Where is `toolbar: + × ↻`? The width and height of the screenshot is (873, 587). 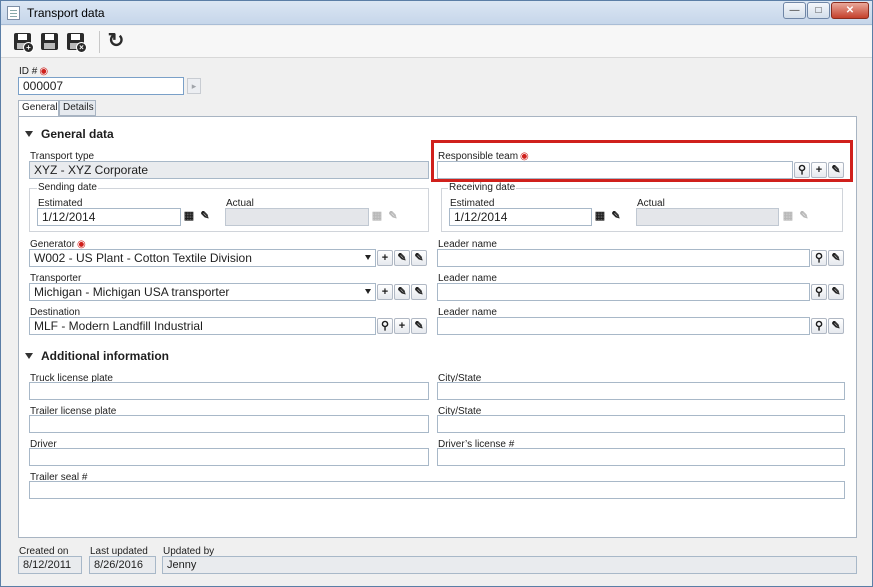
toolbar: + × ↻ is located at coordinates (436, 42).